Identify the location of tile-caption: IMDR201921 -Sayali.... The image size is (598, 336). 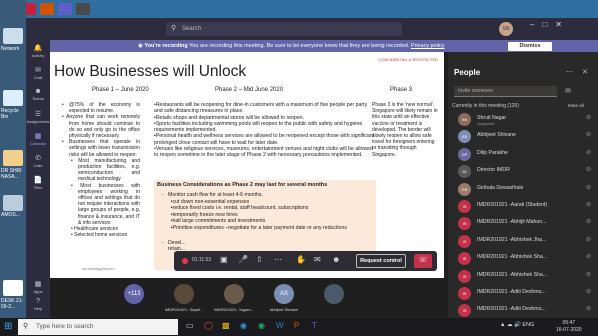
(184, 310).